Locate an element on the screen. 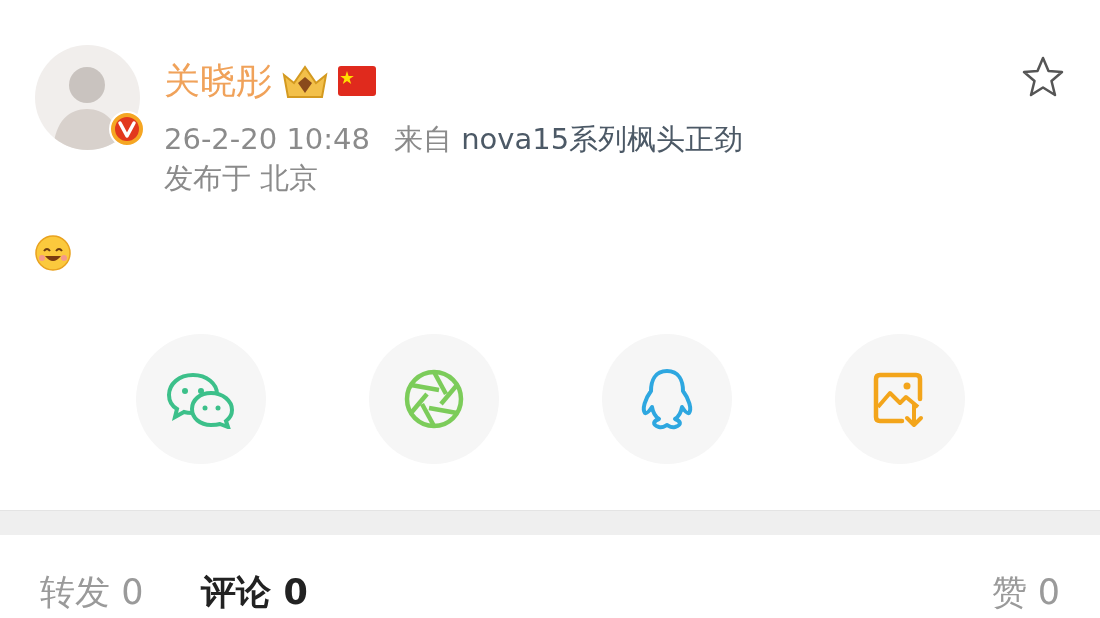 The image size is (1100, 618). device-source: nova15系列枫头正劲 is located at coordinates (602, 139).